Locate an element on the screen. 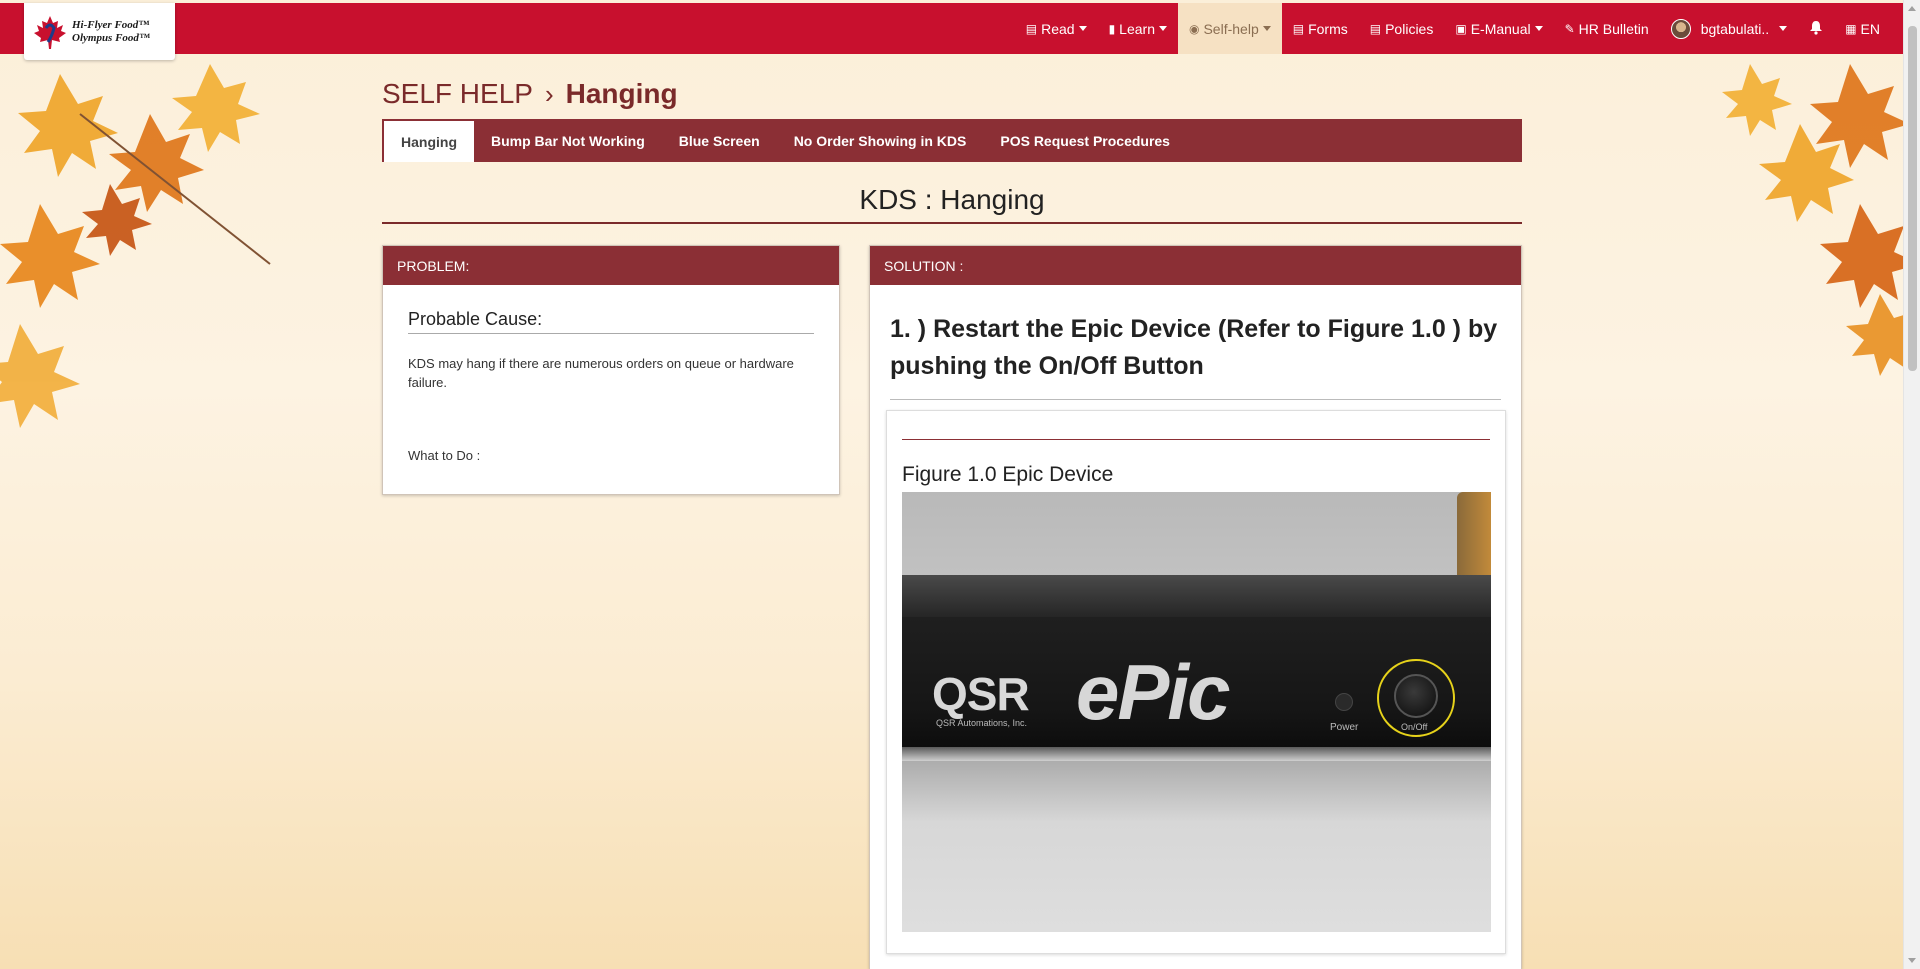 This screenshot has width=1920, height=969. device-top is located at coordinates (1196, 598).